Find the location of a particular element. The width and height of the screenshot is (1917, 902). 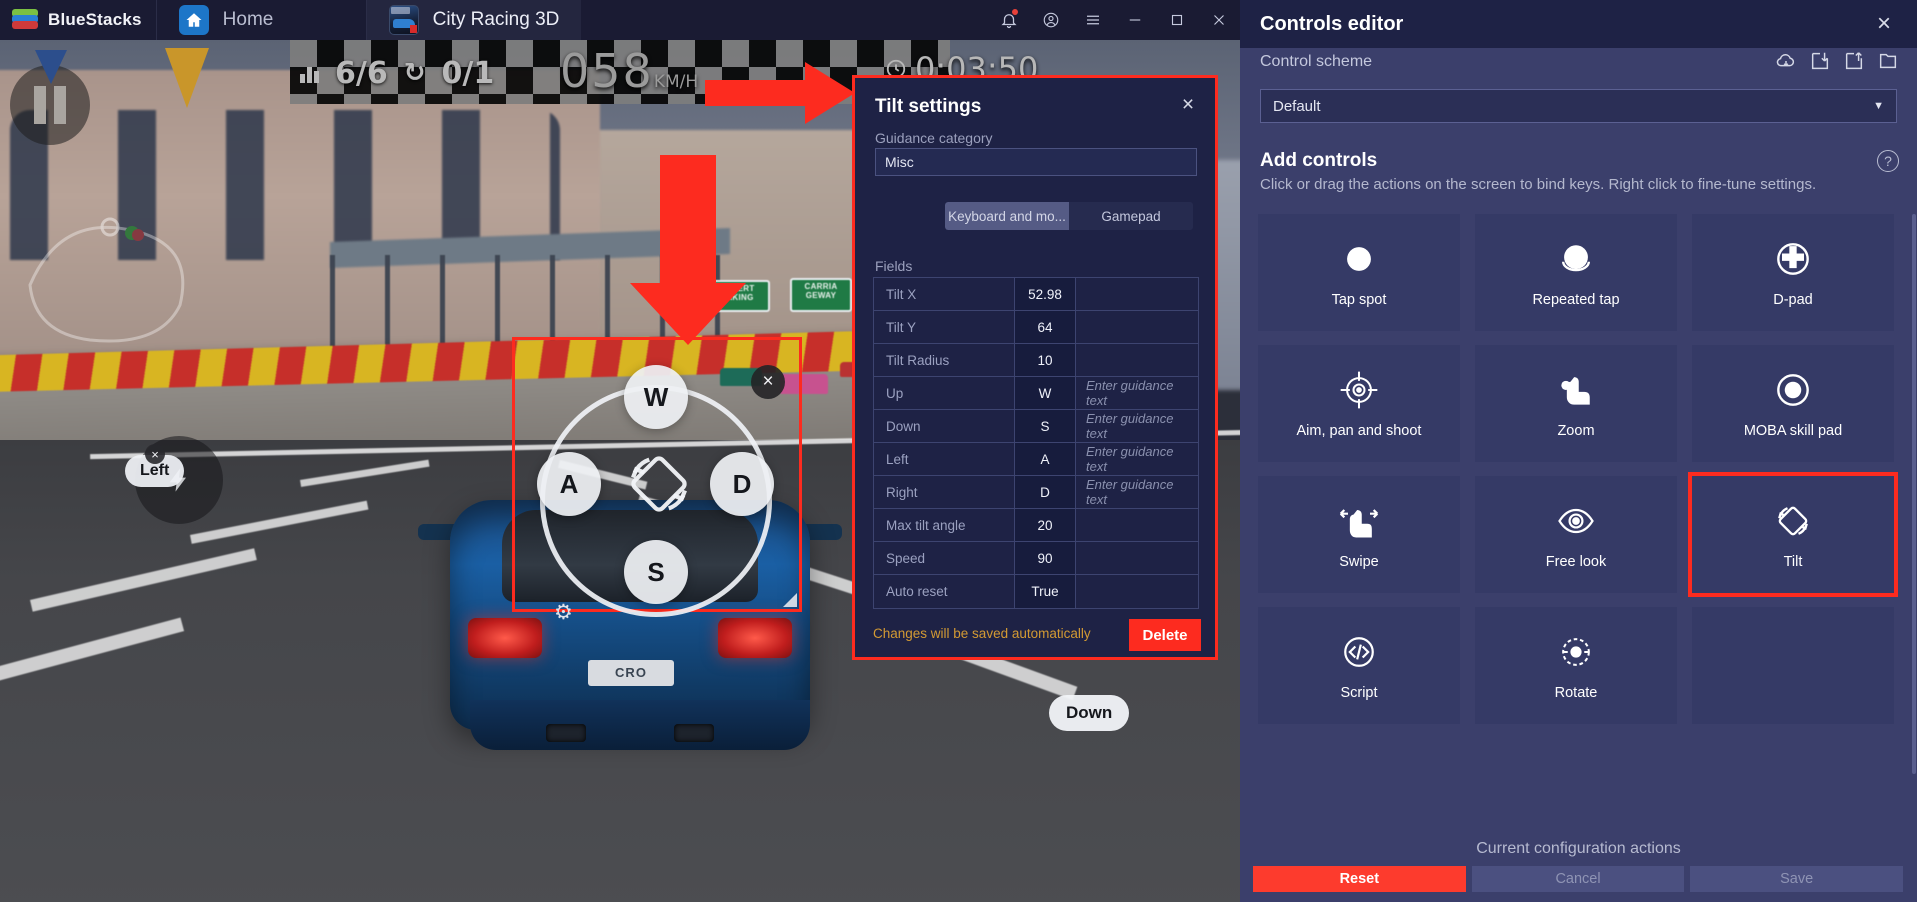

control-tile-placeholder is located at coordinates (1793, 665).